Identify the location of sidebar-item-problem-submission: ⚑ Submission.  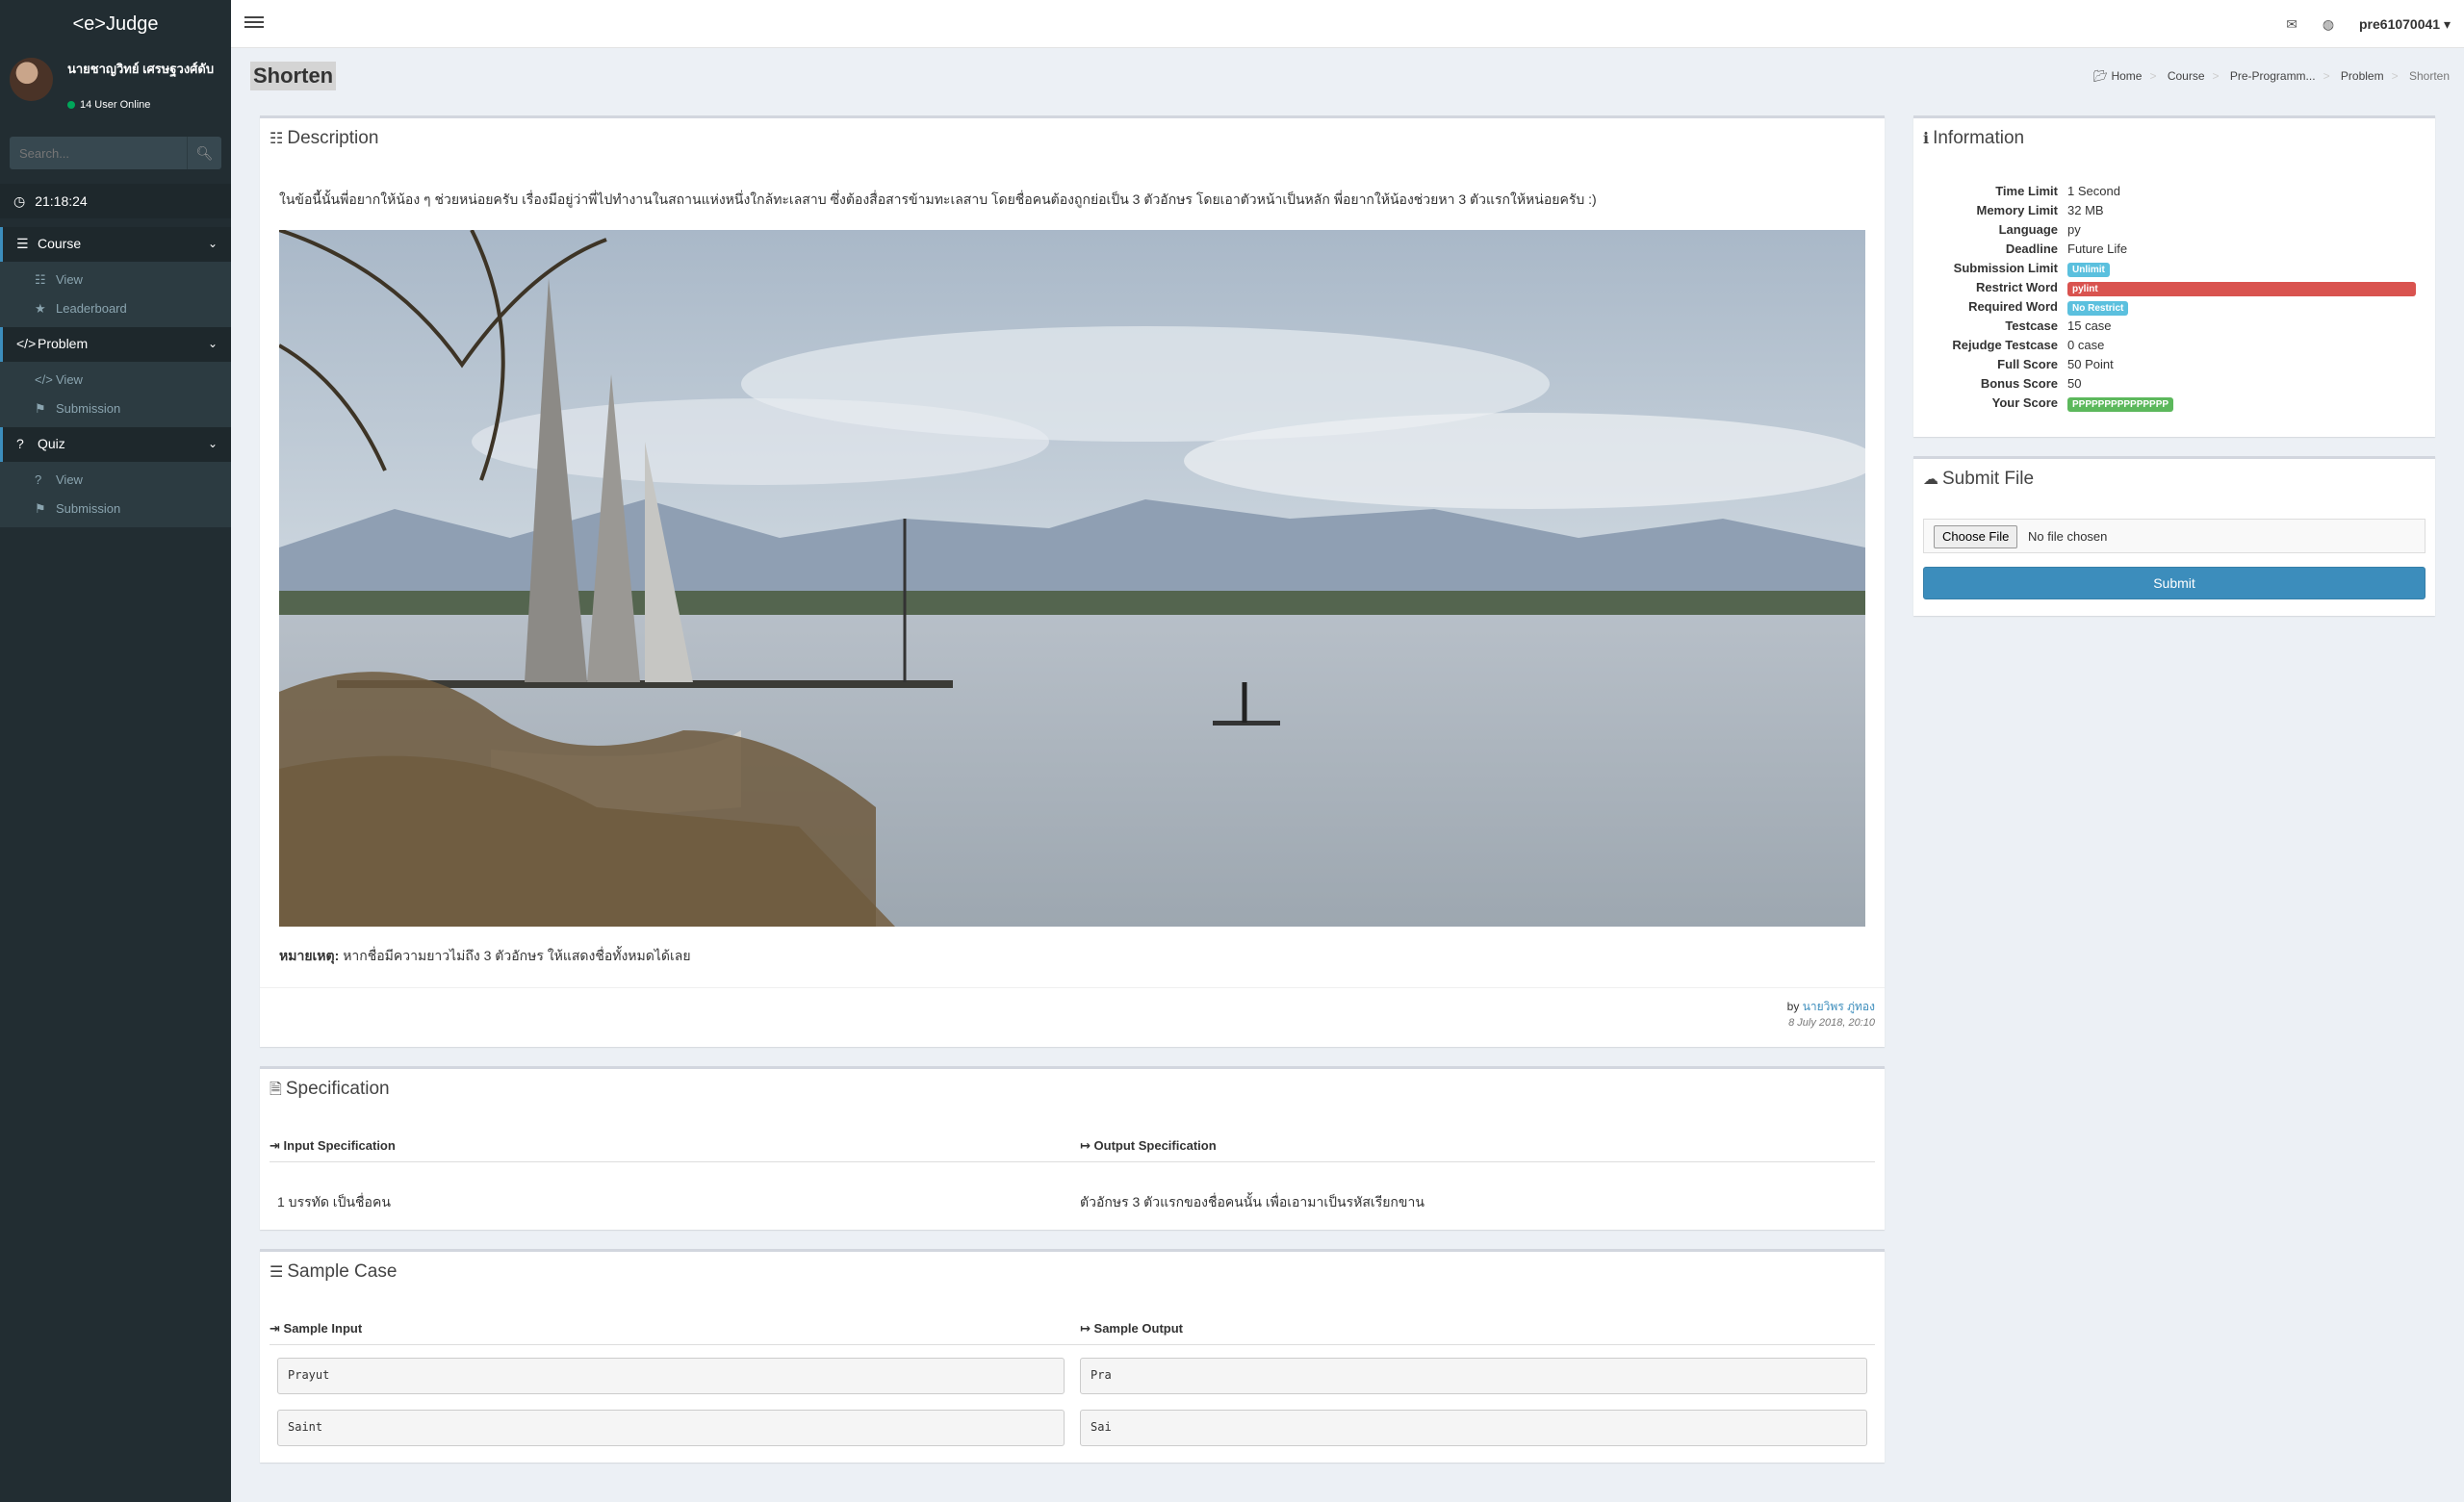
(115, 409).